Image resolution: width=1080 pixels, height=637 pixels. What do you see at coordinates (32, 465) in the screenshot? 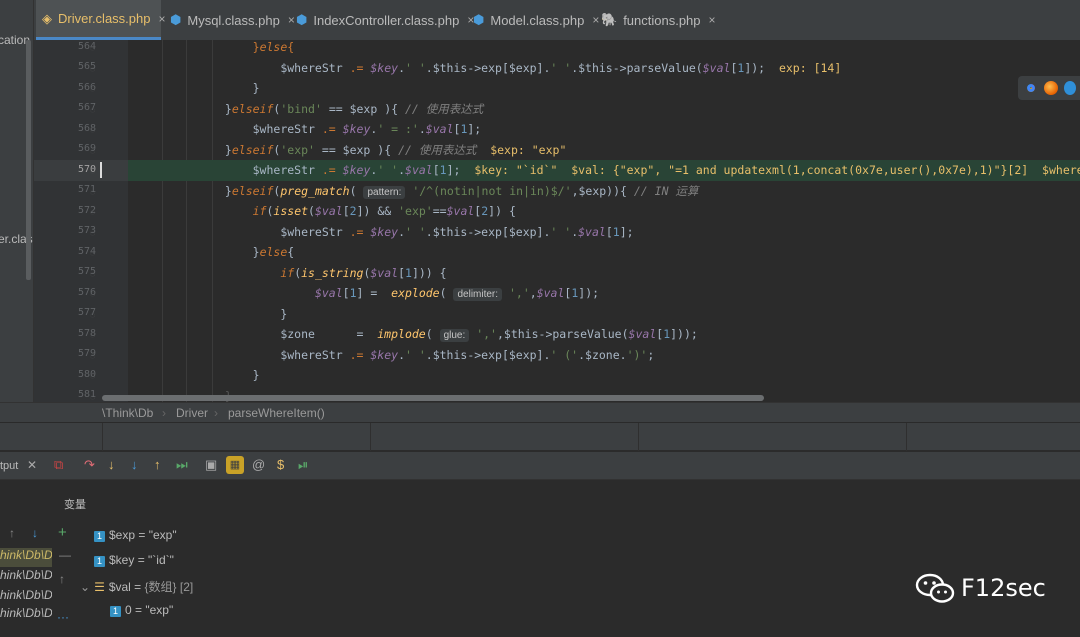
I see `close-icon: ✕` at bounding box center [32, 465].